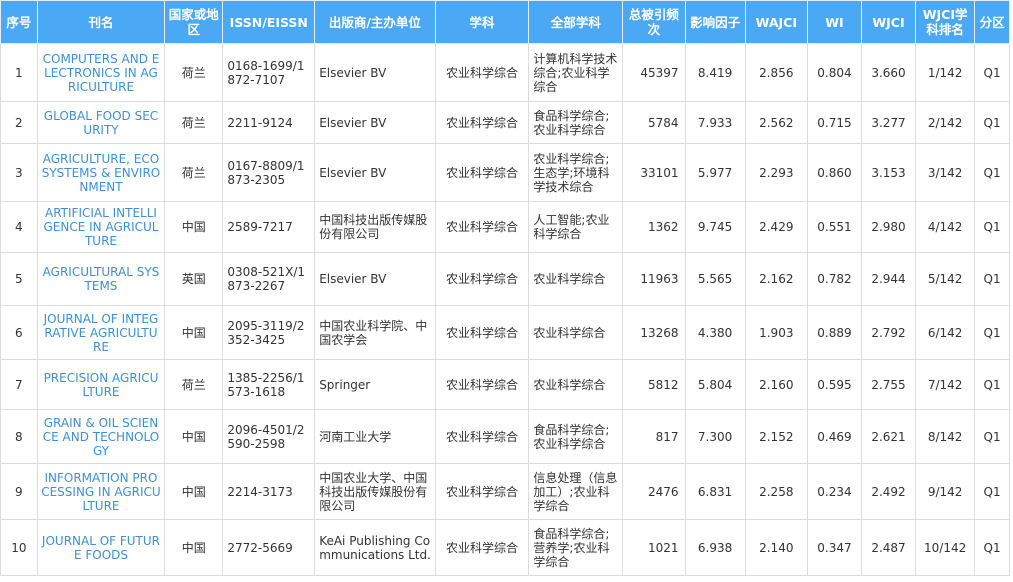 The height and width of the screenshot is (582, 1013). I want to click on cell-citations: 5812, so click(654, 384).